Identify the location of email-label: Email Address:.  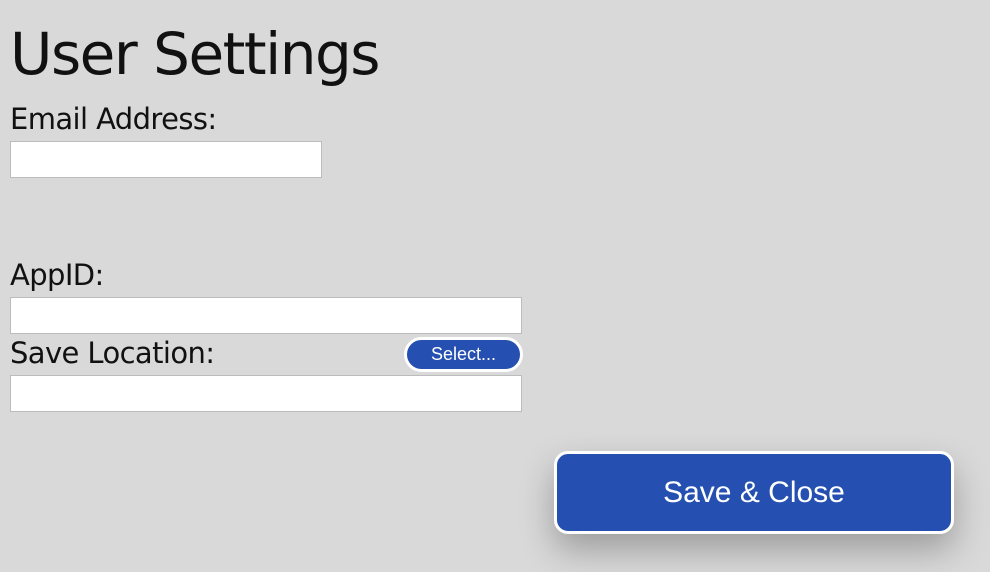
(113, 119).